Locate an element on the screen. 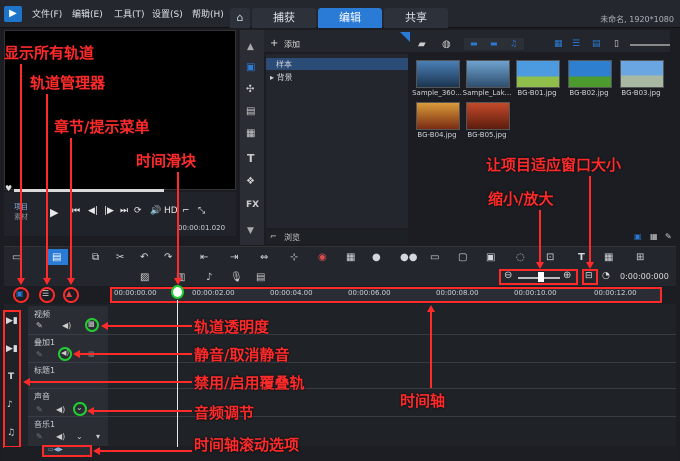 Image resolution: width=680 pixels, height=461 pixels. mask-icon: ▢ is located at coordinates (462, 257).